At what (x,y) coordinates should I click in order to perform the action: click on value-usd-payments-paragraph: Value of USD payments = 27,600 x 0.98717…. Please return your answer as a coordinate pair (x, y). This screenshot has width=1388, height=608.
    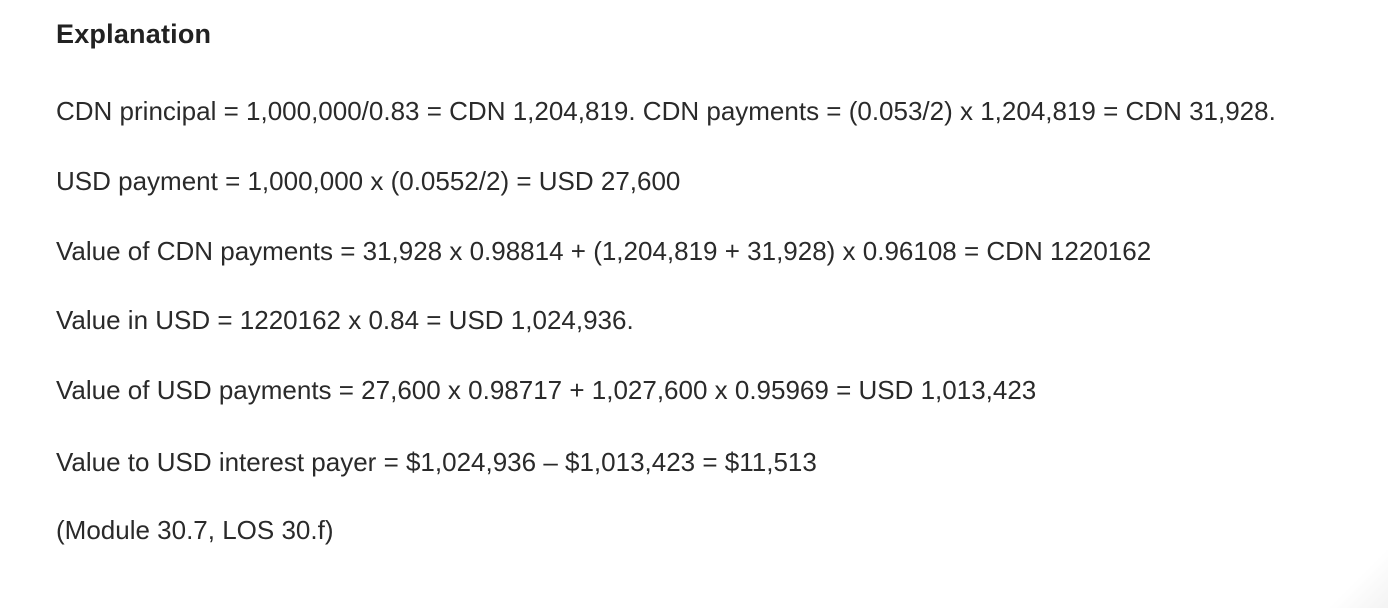
    Looking at the image, I should click on (546, 390).